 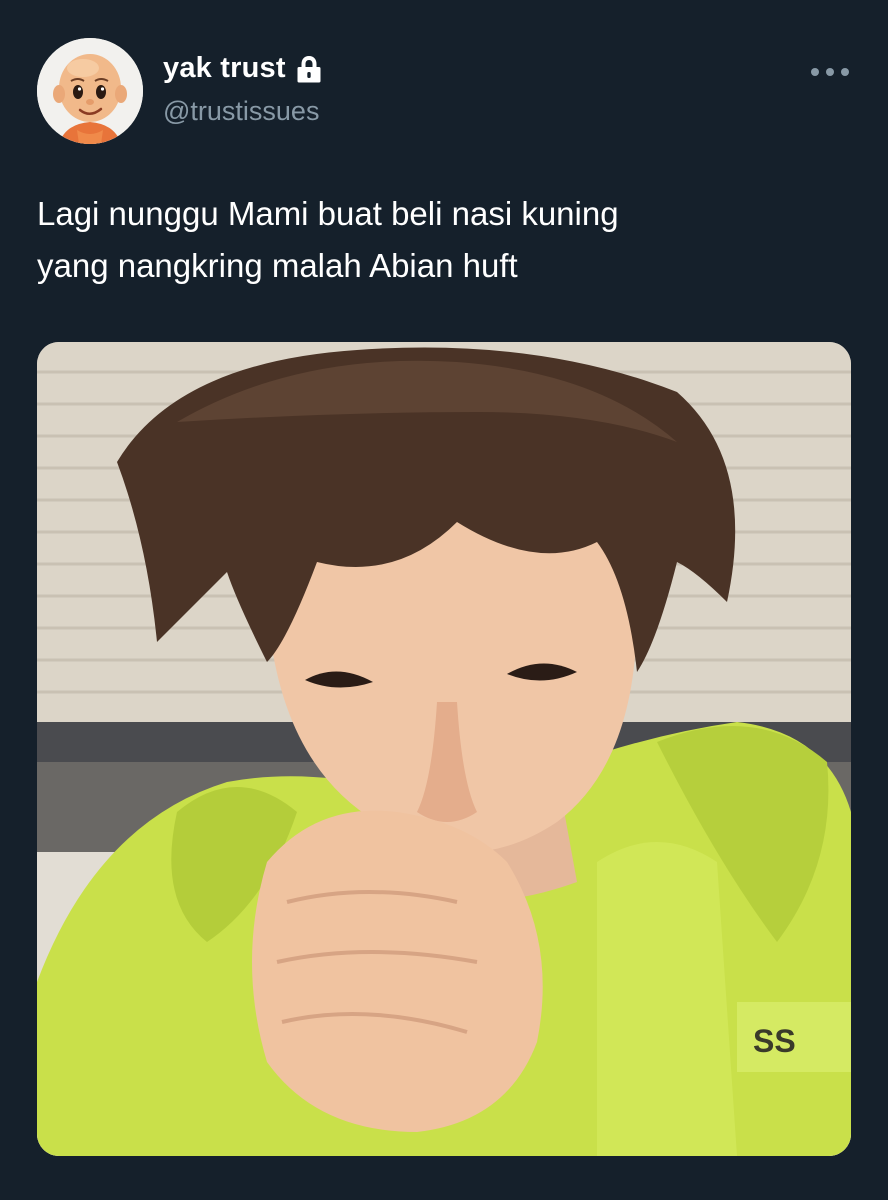 I want to click on user-name-row: yak trust, so click(x=242, y=68).